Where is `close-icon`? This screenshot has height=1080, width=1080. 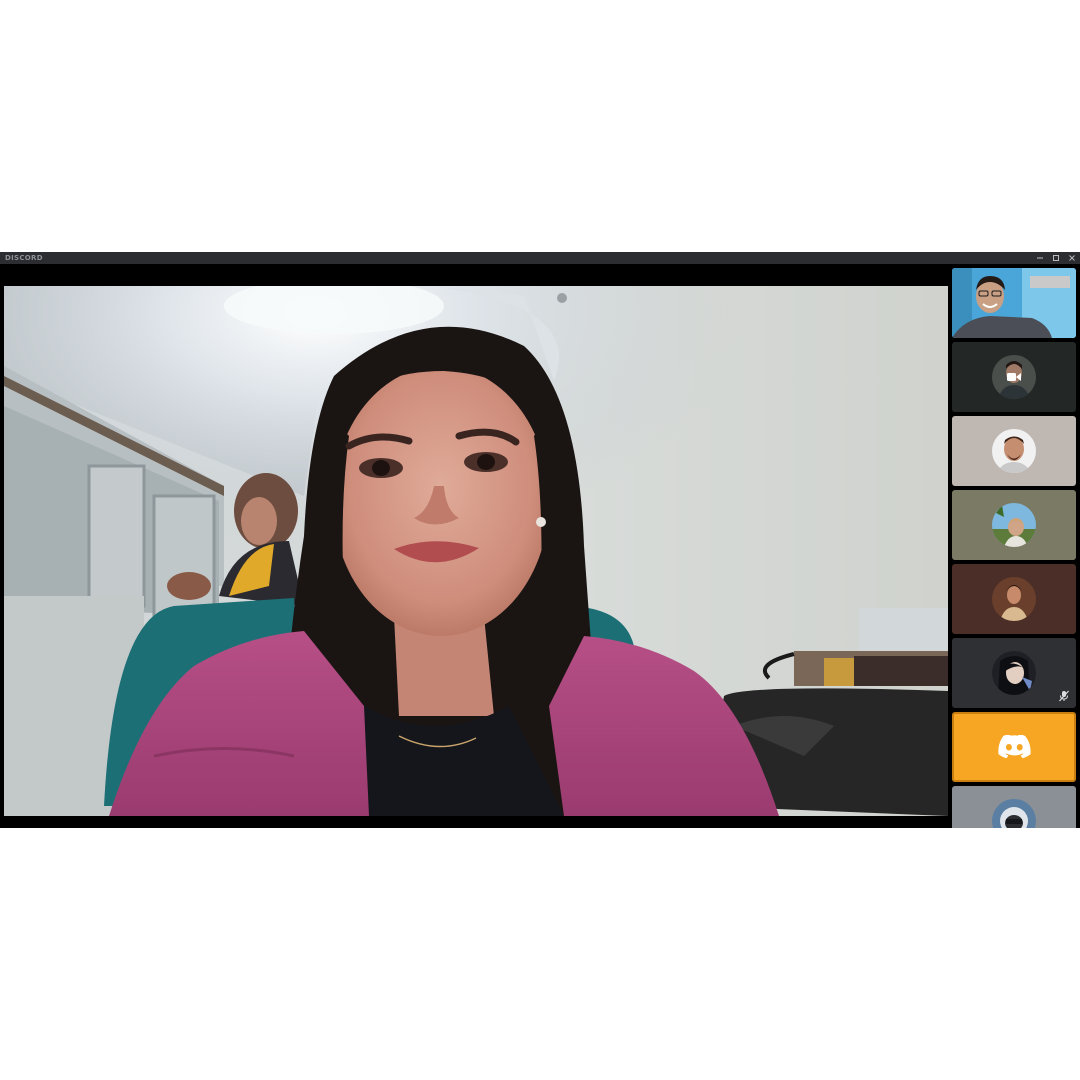
close-icon is located at coordinates (1072, 258).